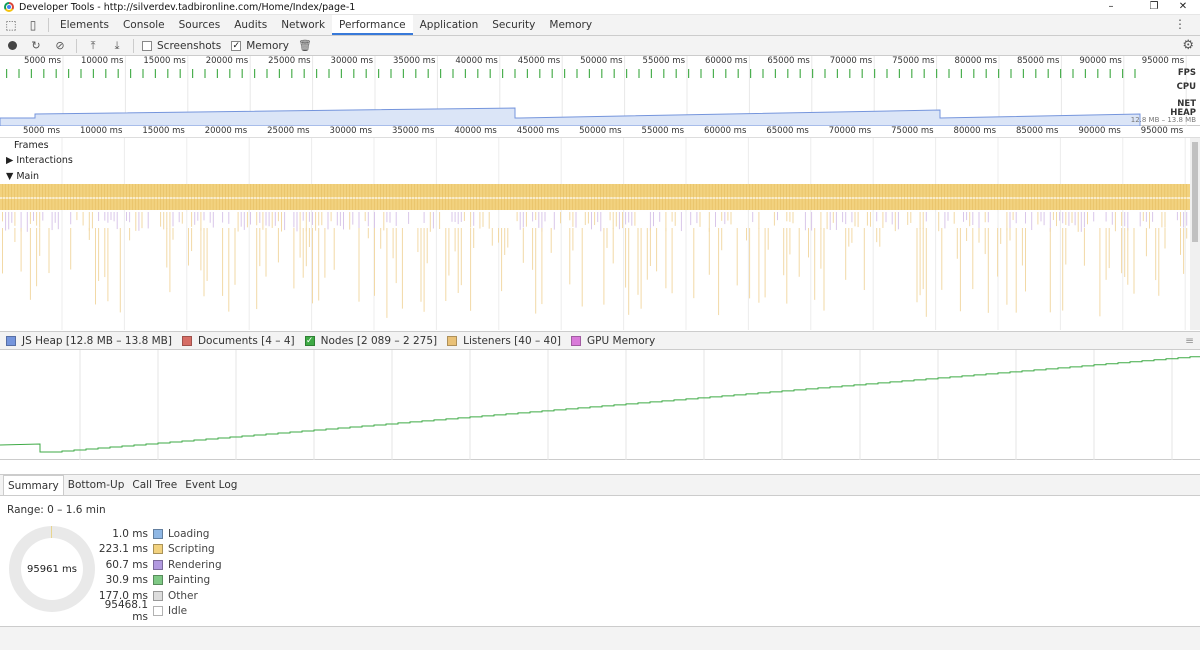  Describe the element at coordinates (161, 533) in the screenshot. I see `summary-row-loading: 1.0 ms Loading` at that location.